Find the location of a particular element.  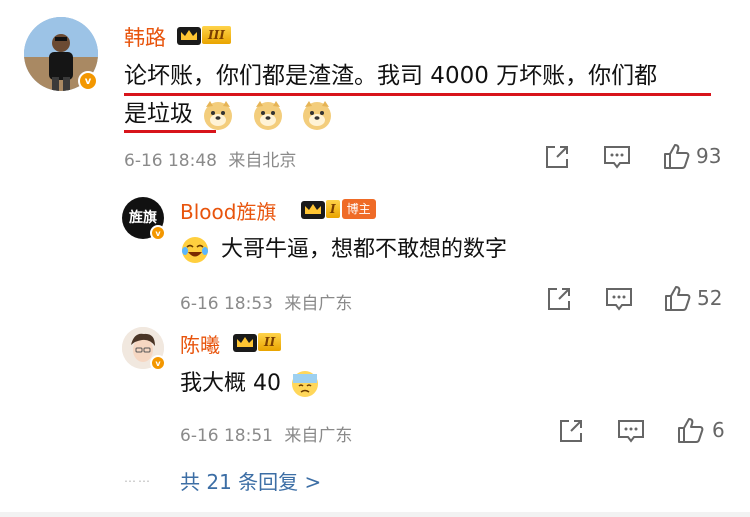

like-button: 52 is located at coordinates (692, 298).